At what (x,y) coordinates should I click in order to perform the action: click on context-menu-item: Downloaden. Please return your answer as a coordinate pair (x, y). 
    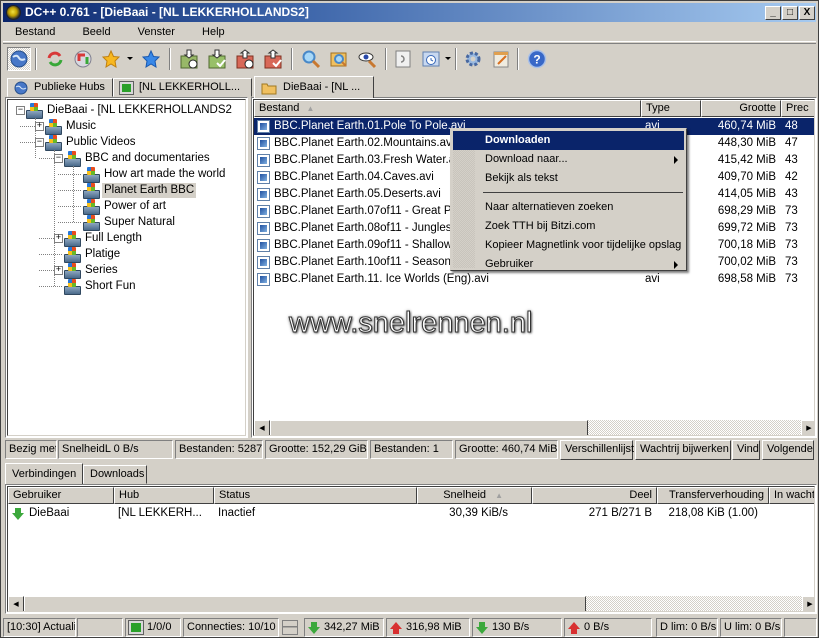
    Looking at the image, I should click on (568, 140).